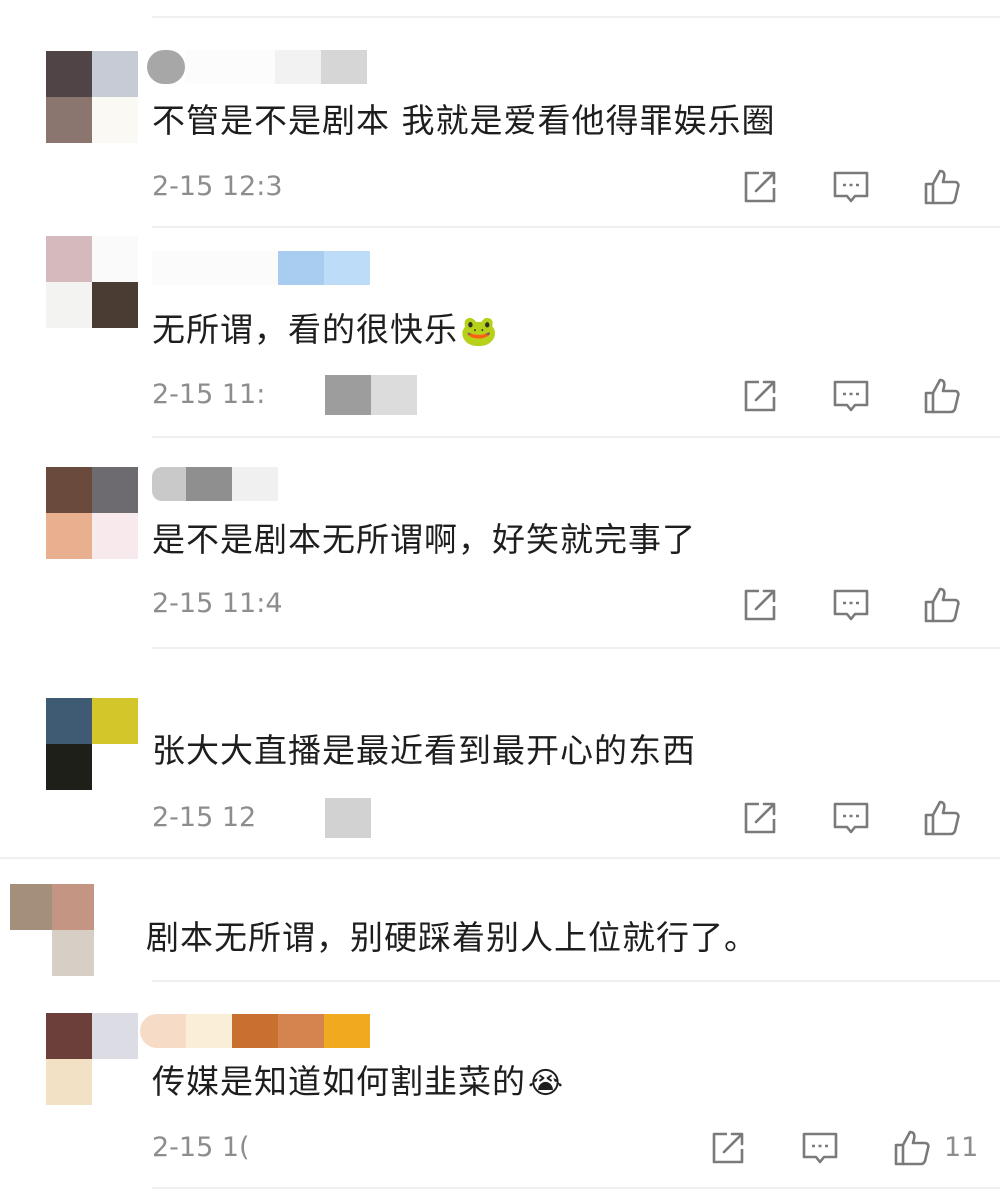 The image size is (1000, 1199). I want to click on comment-icon, so click(820, 1148).